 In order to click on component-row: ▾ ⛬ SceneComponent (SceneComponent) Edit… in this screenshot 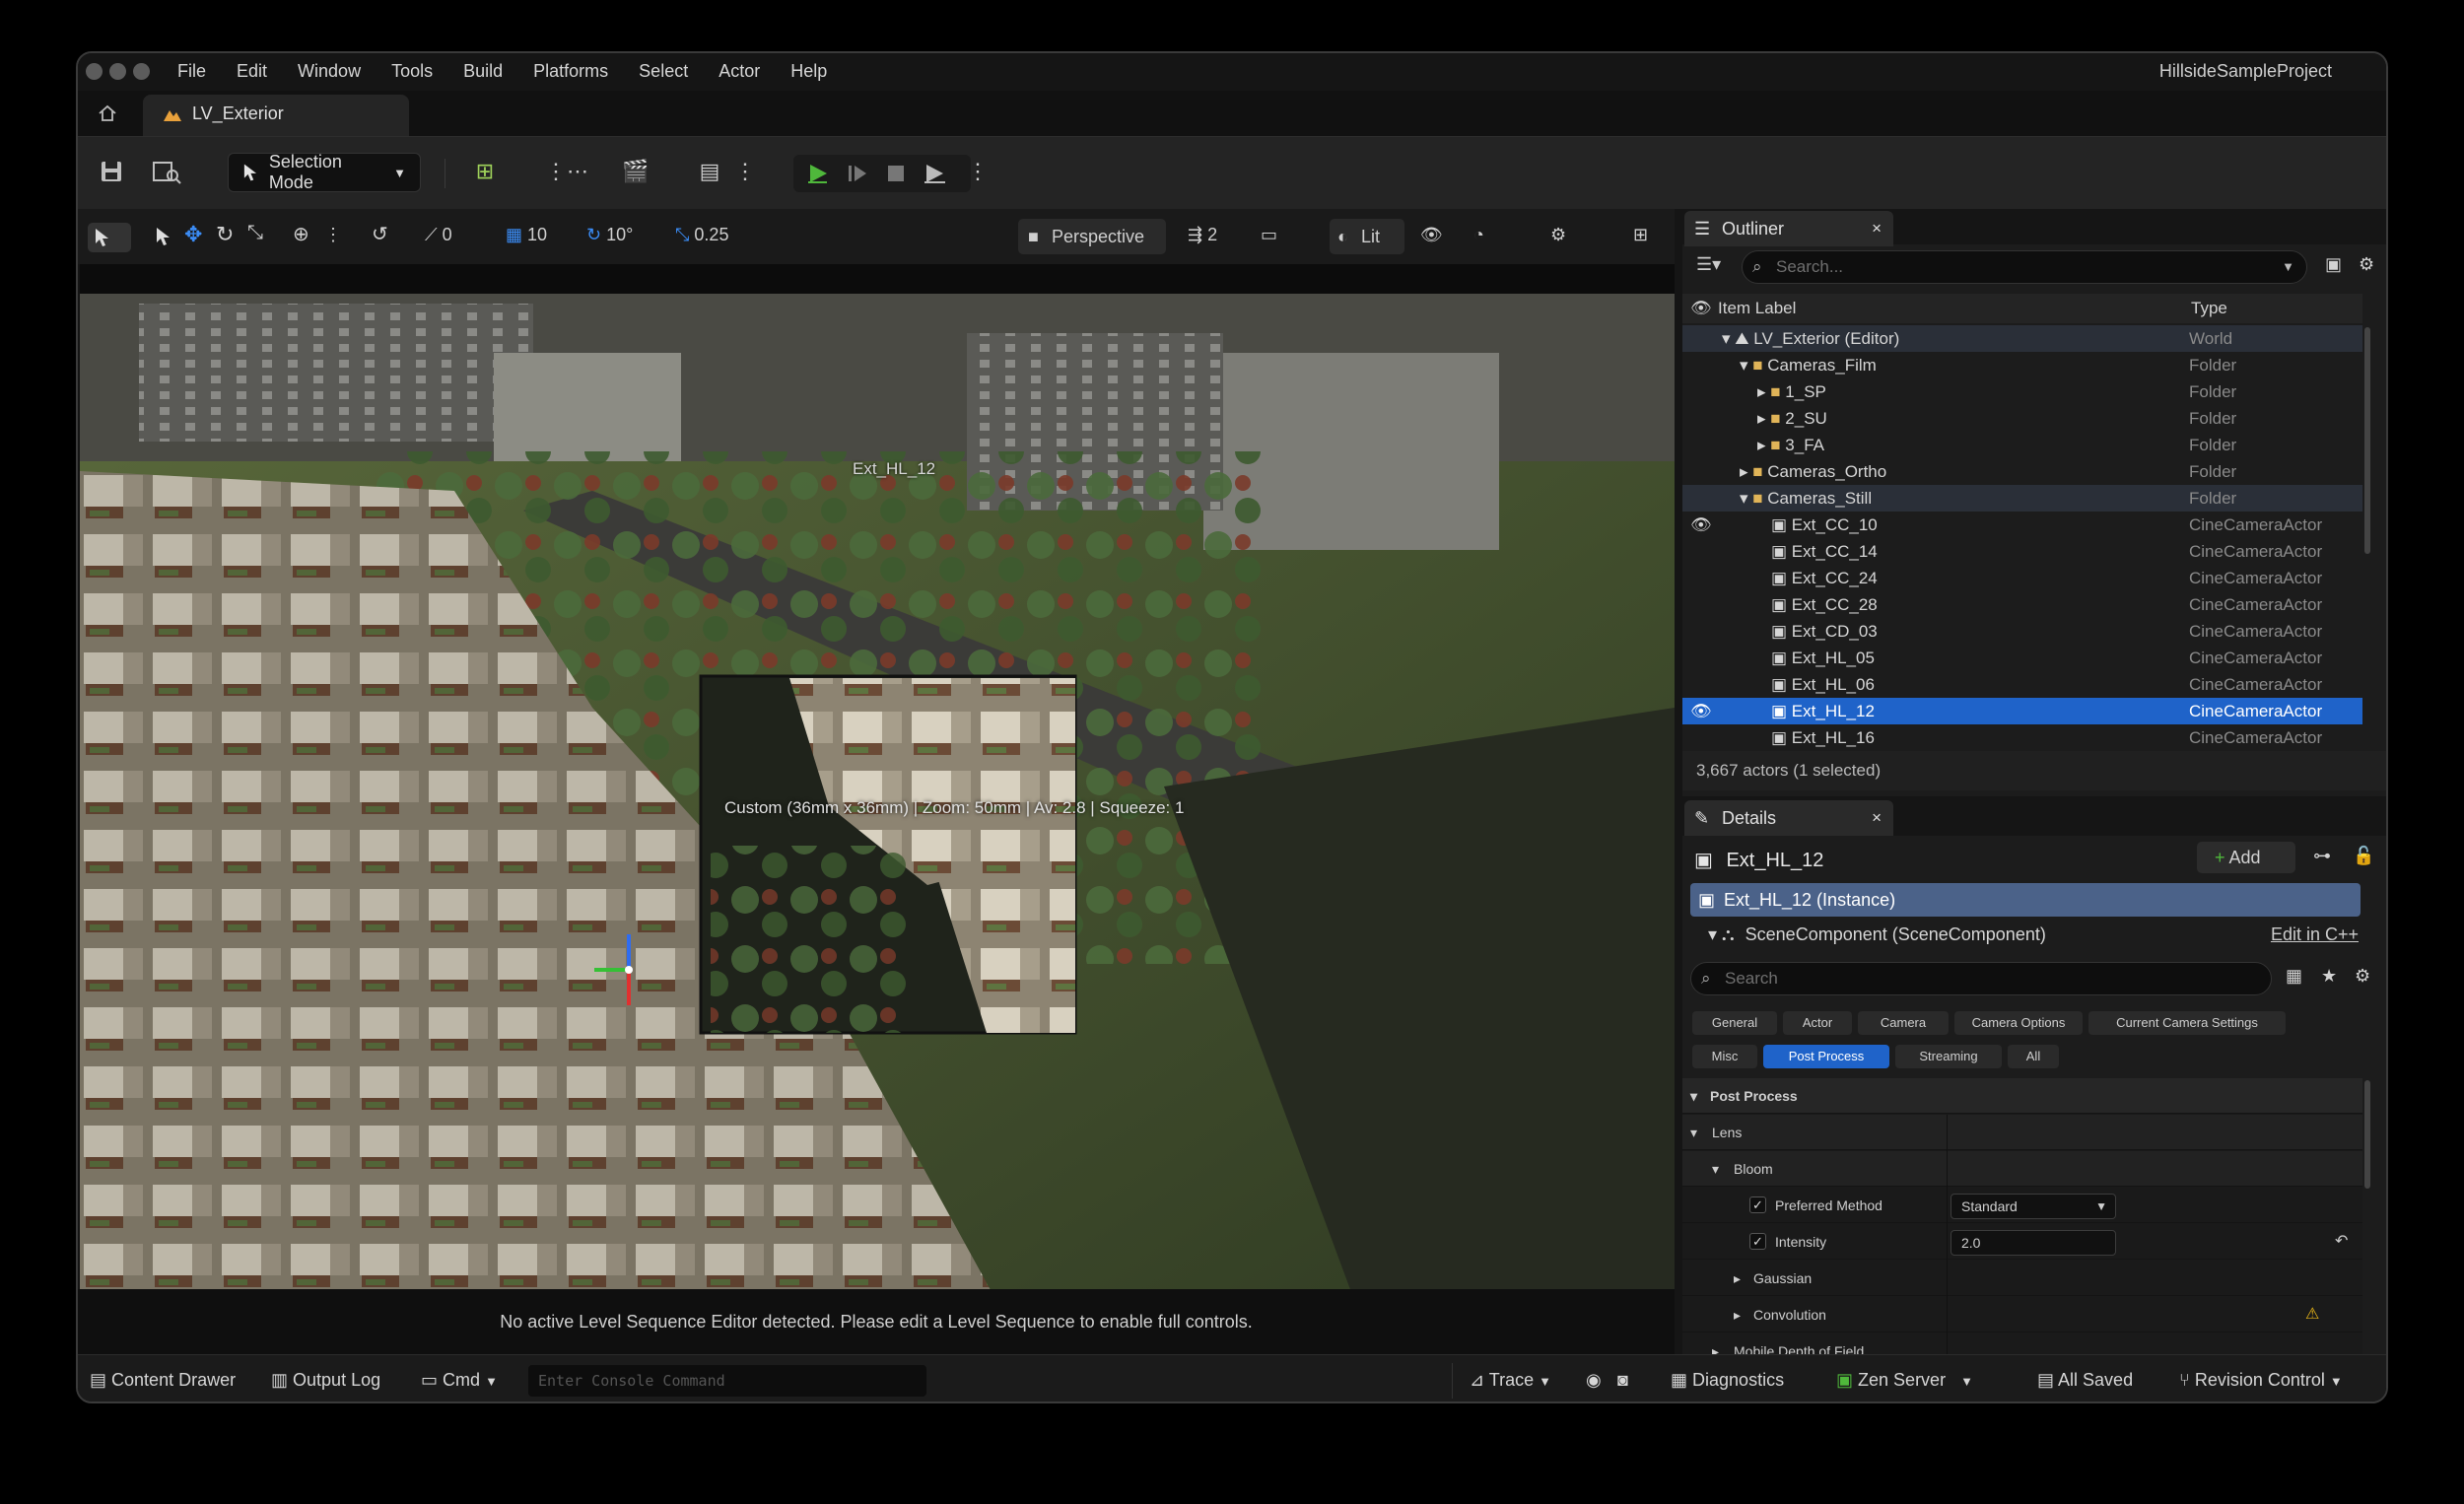, I will do `click(2033, 934)`.